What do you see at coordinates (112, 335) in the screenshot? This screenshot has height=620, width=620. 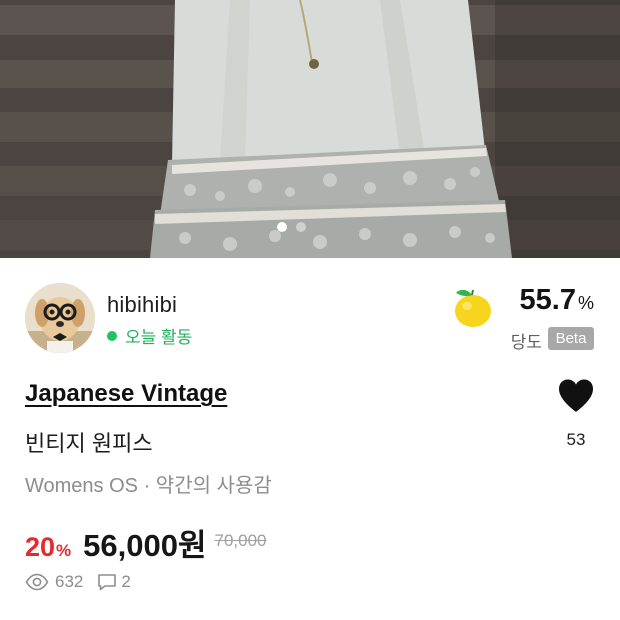 I see `online-dot-icon` at bounding box center [112, 335].